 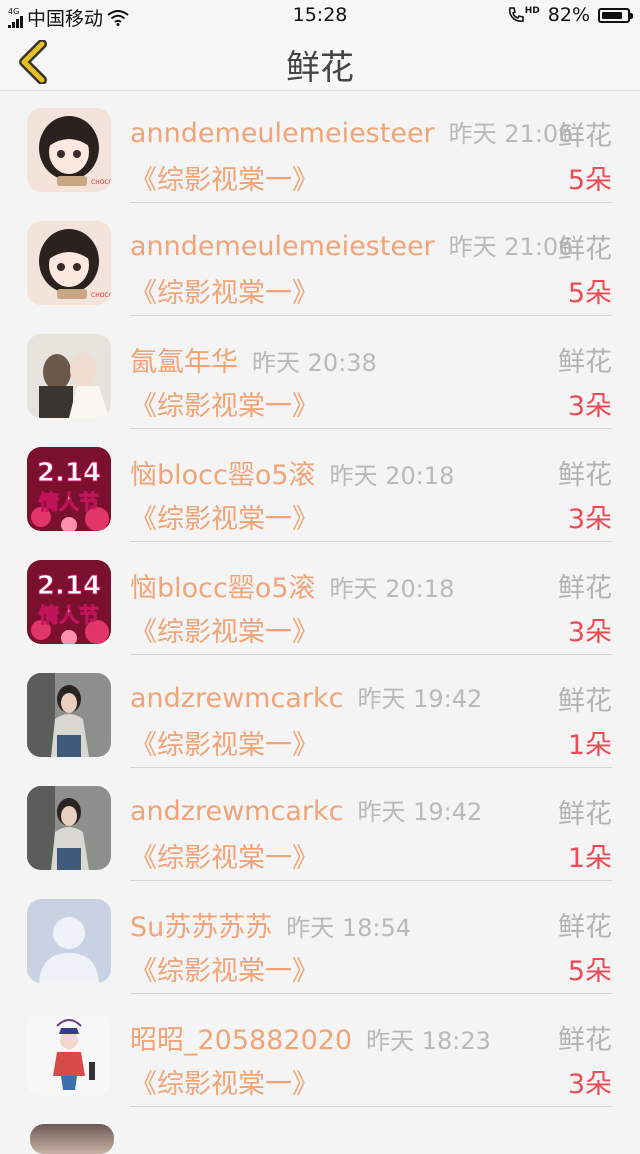 I want to click on status-right: HD 82%, so click(x=570, y=15).